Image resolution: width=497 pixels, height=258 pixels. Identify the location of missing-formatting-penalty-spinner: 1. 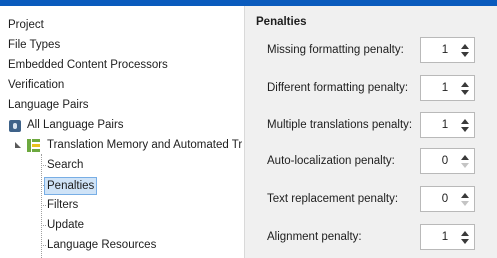
(447, 50).